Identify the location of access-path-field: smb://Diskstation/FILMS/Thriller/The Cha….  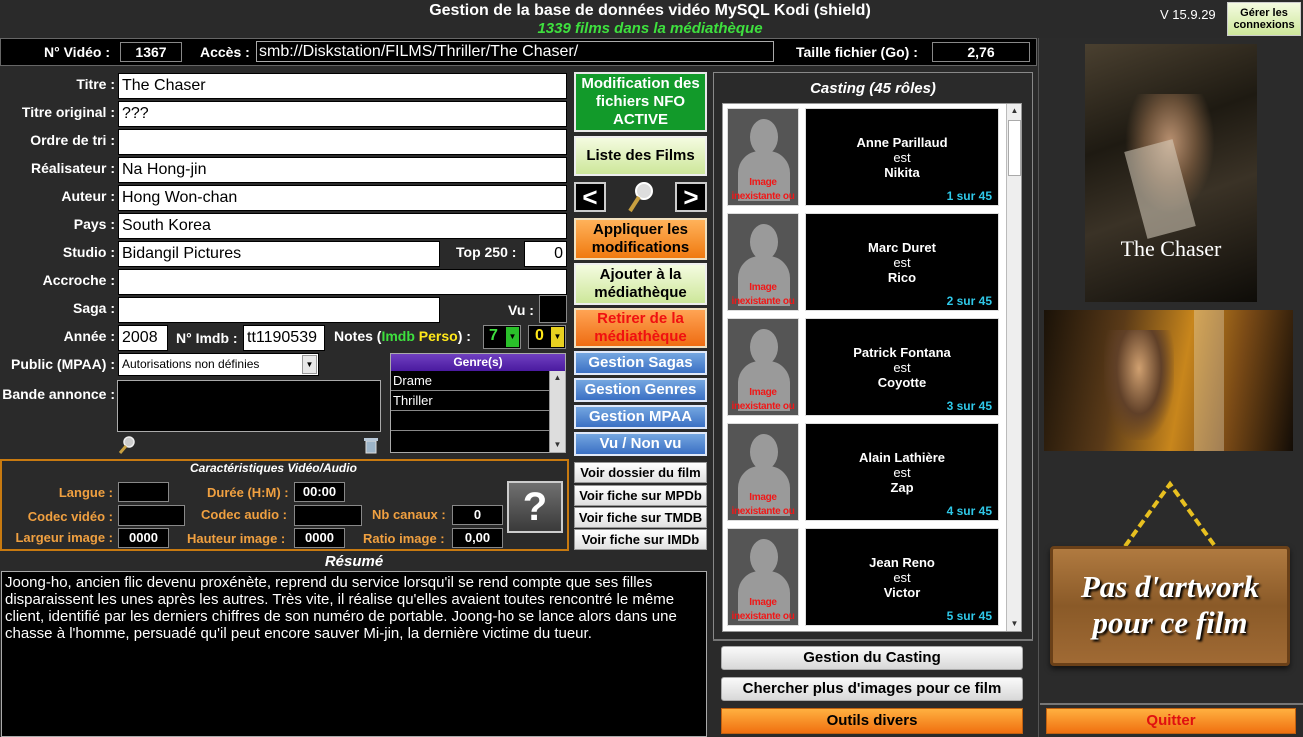
(515, 51).